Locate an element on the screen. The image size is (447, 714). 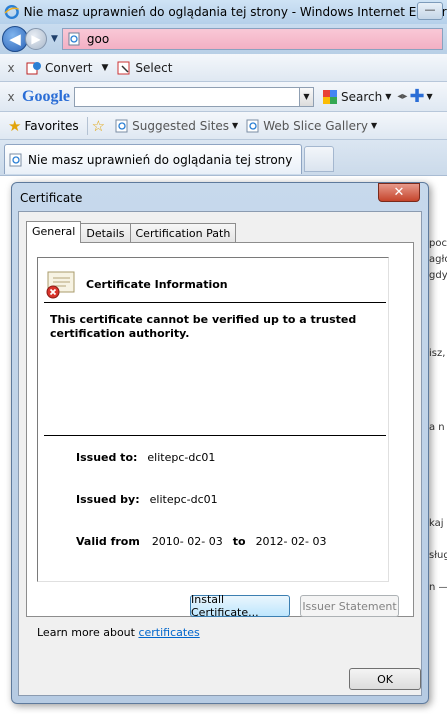
back-arrow-icon: ◀ is located at coordinates (15, 39).